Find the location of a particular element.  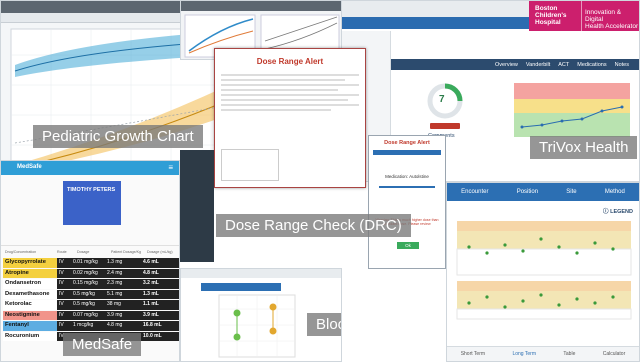

medsafe-app-bar: MedSafe ≡ is located at coordinates (90, 168).